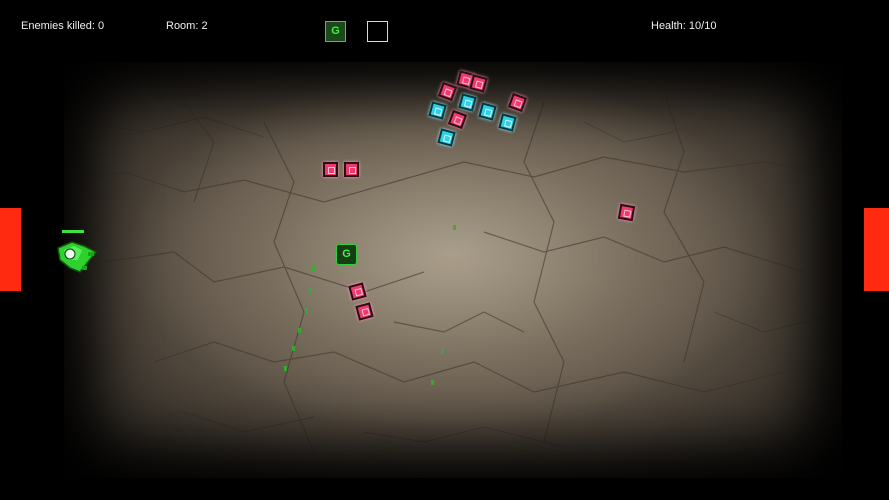  What do you see at coordinates (10, 249) in the screenshot?
I see `left-door` at bounding box center [10, 249].